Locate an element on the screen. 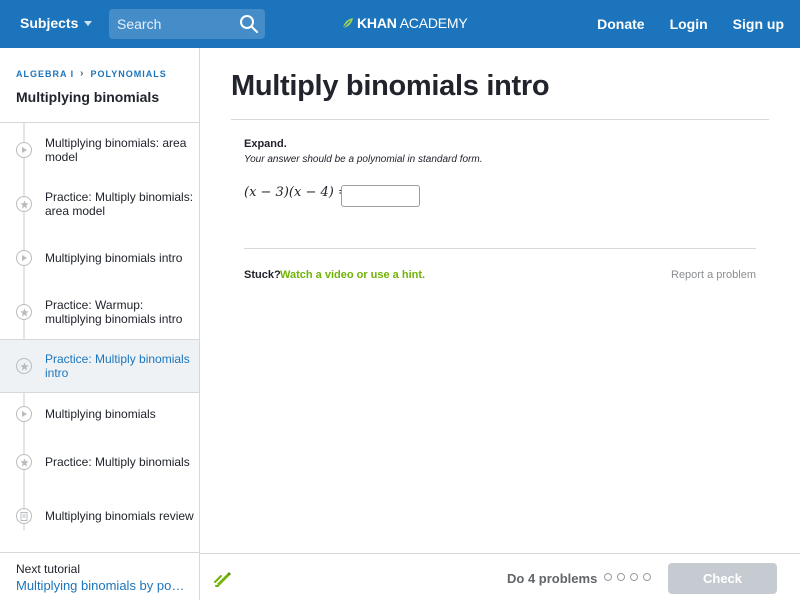  next-tutorial-label: Next tutorial is located at coordinates (48, 569).